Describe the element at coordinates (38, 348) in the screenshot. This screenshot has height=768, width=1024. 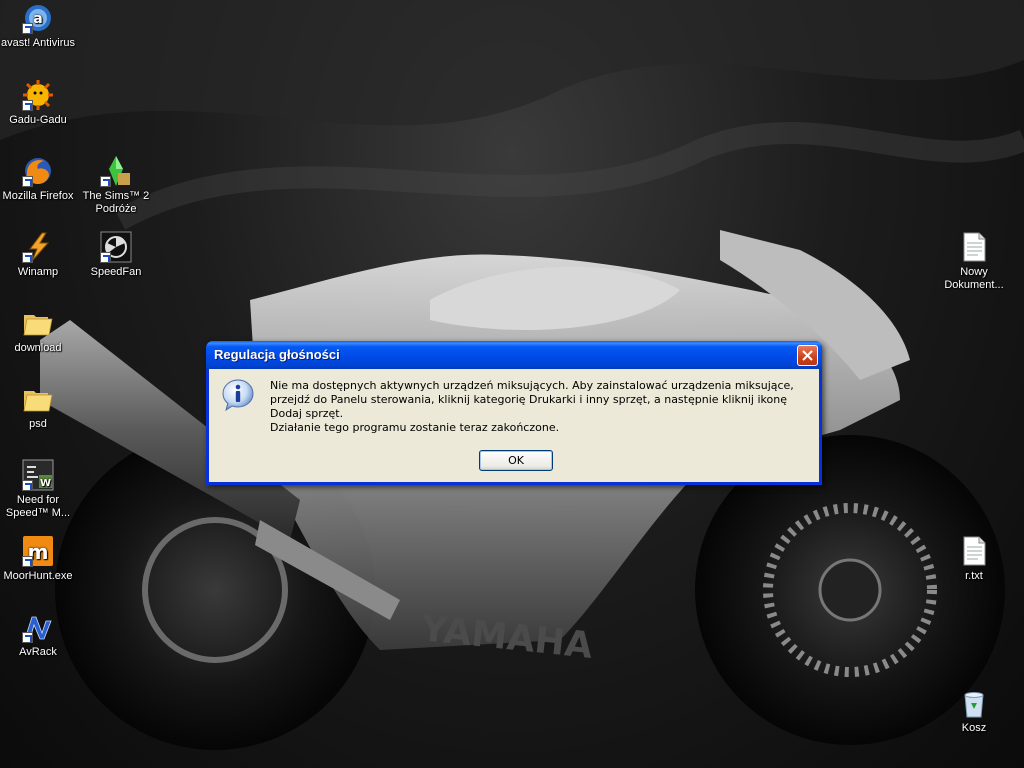
I see `desktop-icon-label: download` at that location.